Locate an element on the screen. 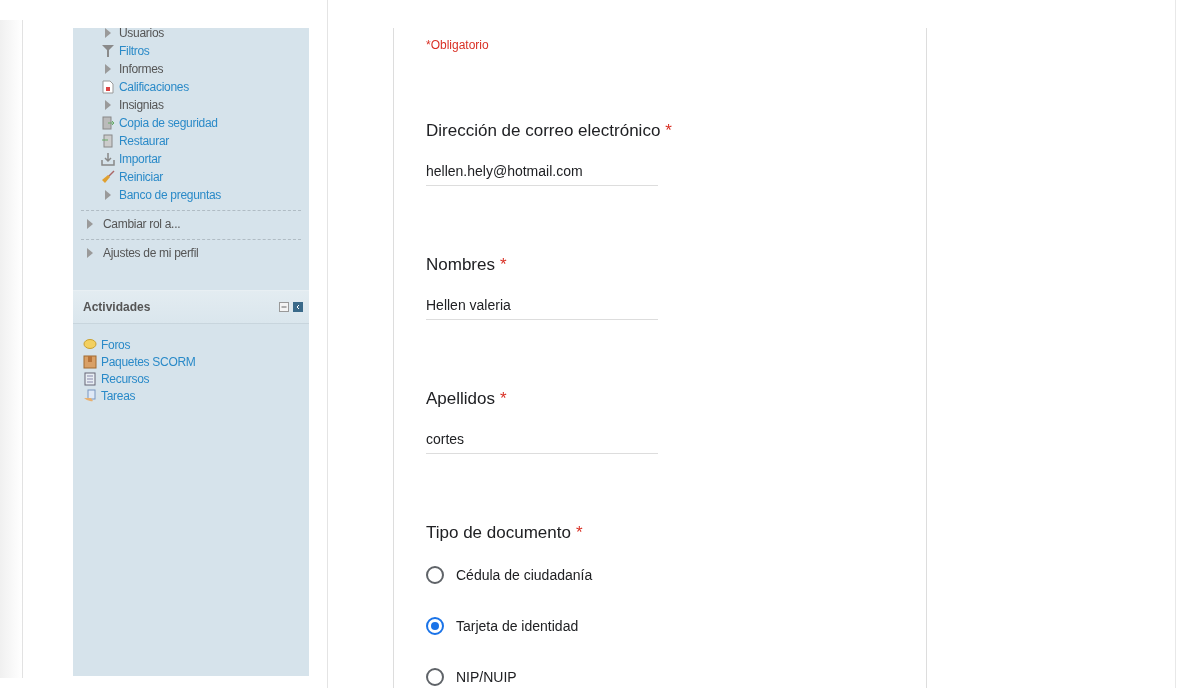 The height and width of the screenshot is (688, 1199). question-label: Dirección de correo electrónico is located at coordinates (543, 131).